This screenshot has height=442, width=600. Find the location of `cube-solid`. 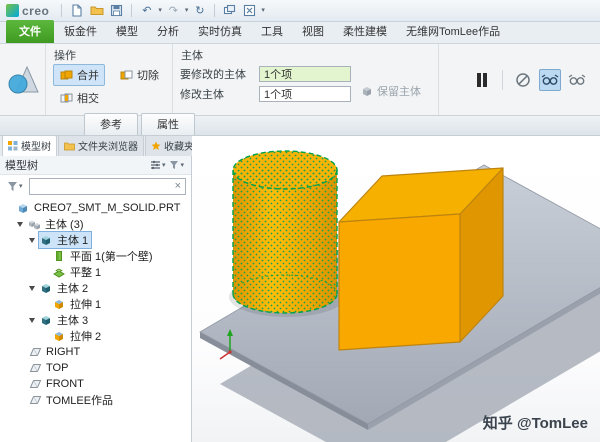

cube-solid is located at coordinates (421, 259).